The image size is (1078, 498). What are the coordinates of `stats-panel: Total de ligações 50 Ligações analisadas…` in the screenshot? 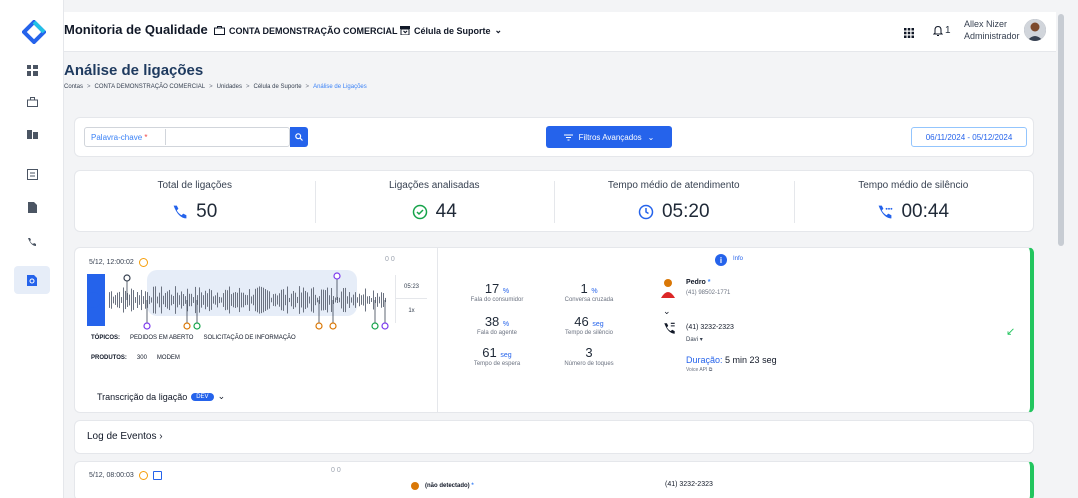 It's located at (554, 201).